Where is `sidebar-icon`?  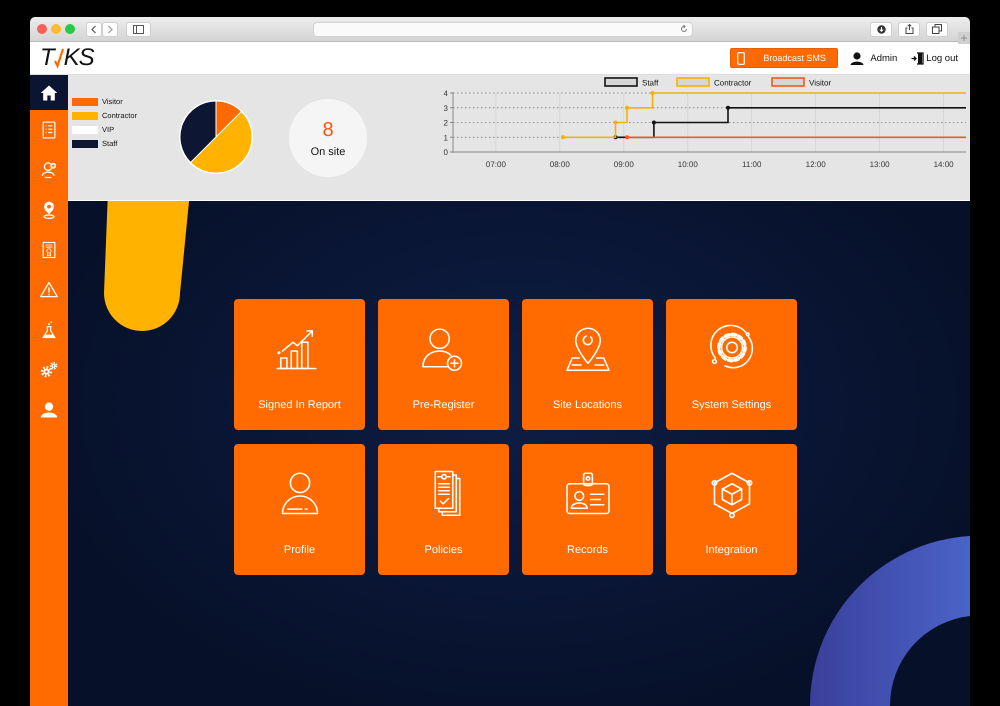
sidebar-icon is located at coordinates (138, 29).